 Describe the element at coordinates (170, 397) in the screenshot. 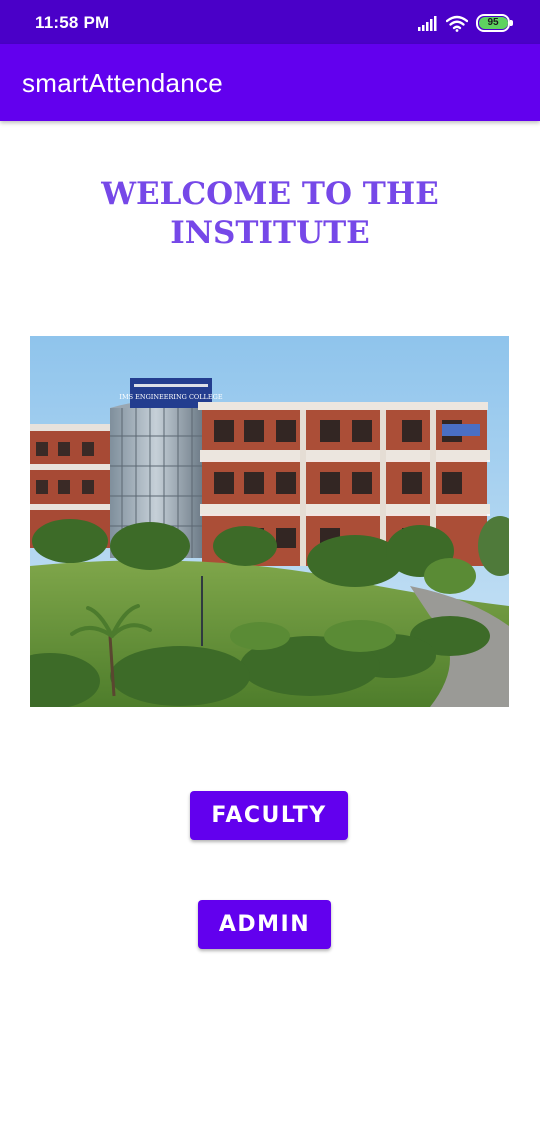

I see `building-sign-text: IMS ENGINEERING COLLEGE` at that location.